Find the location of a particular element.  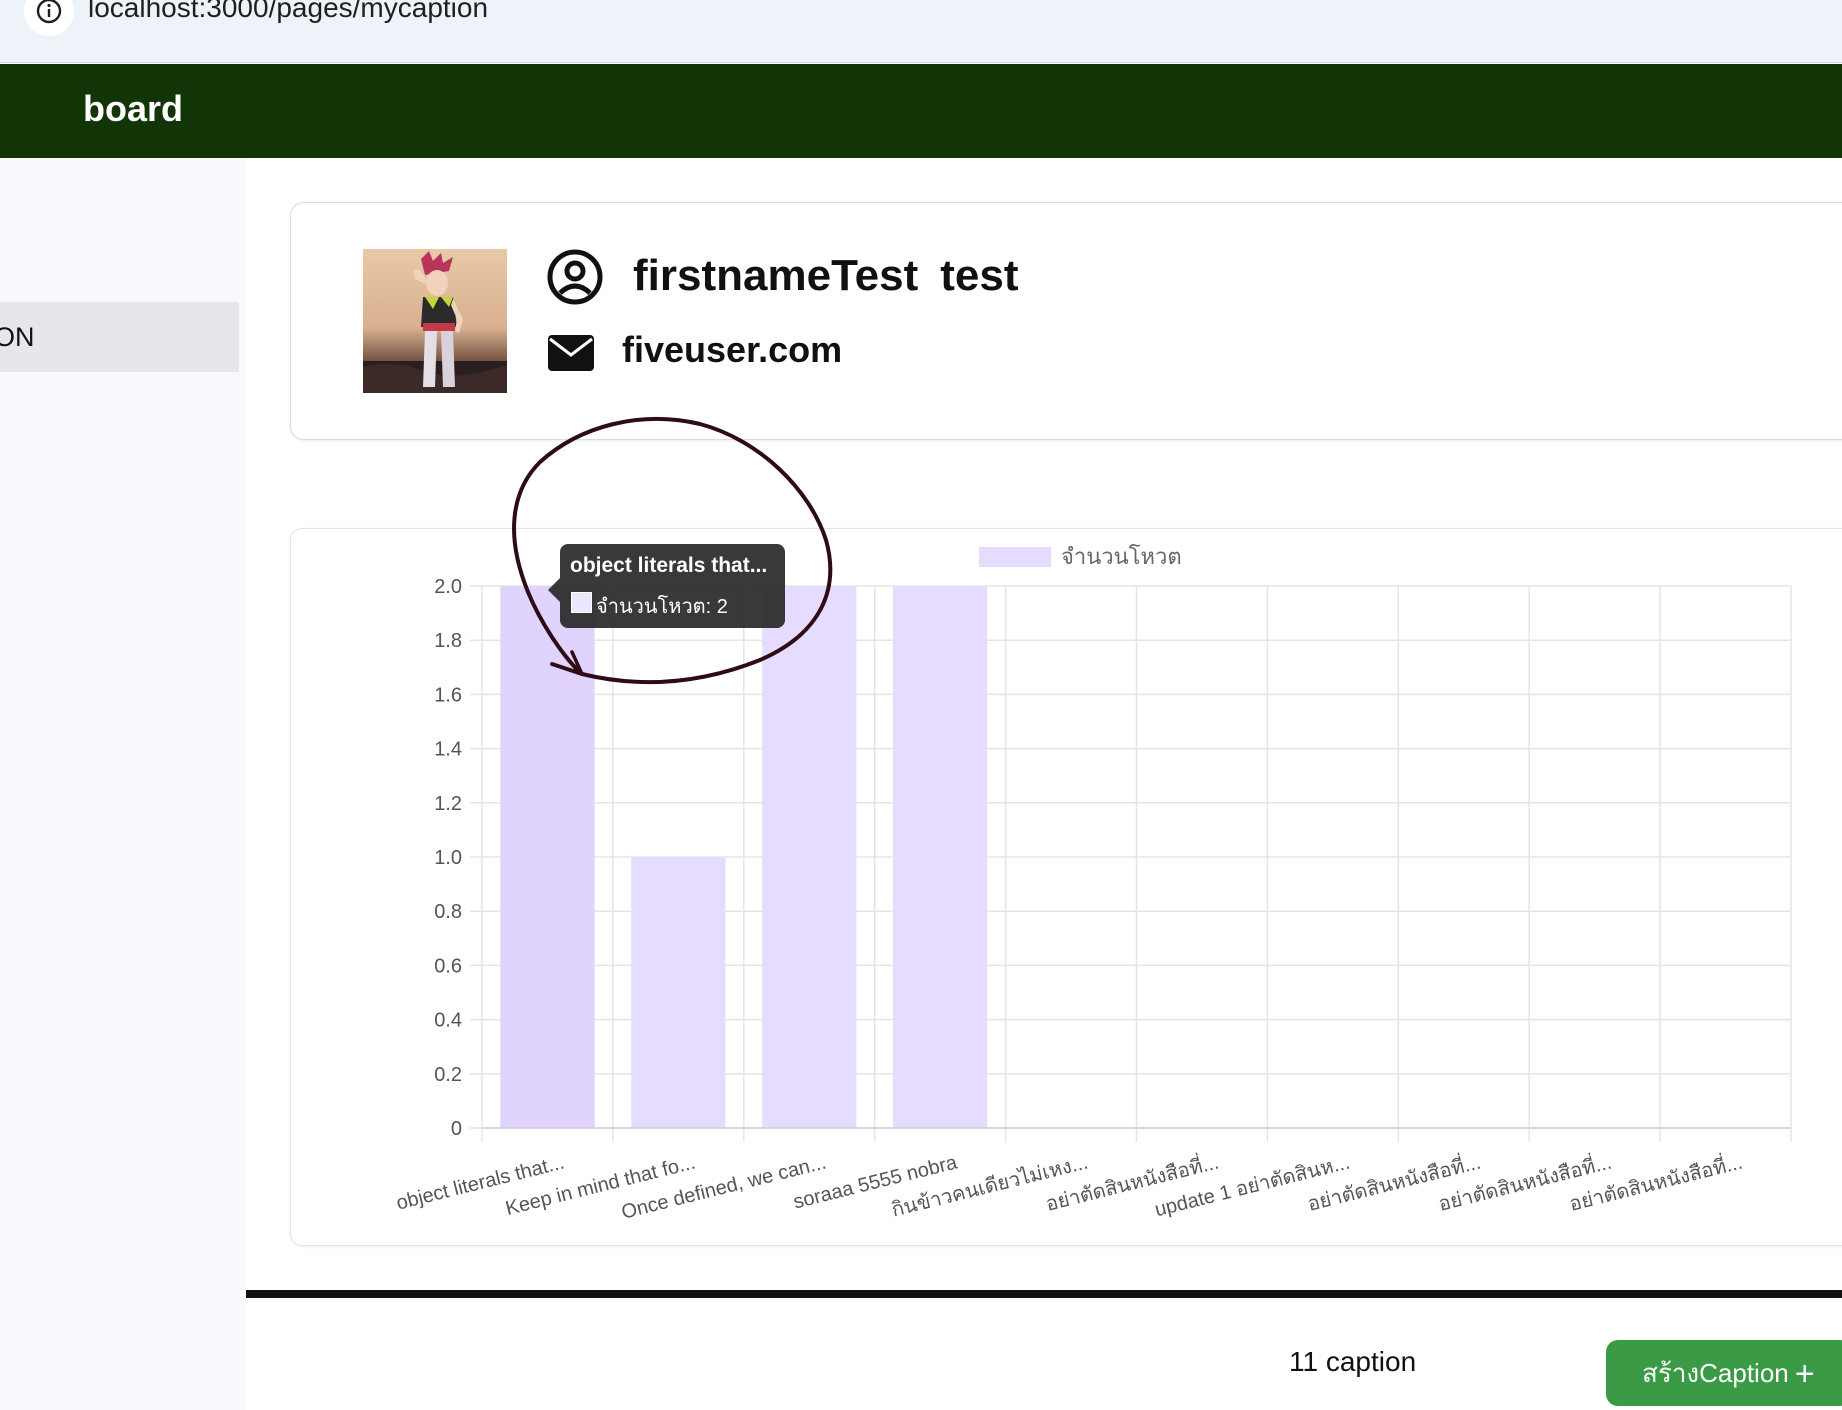

create-caption-label: สร้างCaption is located at coordinates (1715, 1372).